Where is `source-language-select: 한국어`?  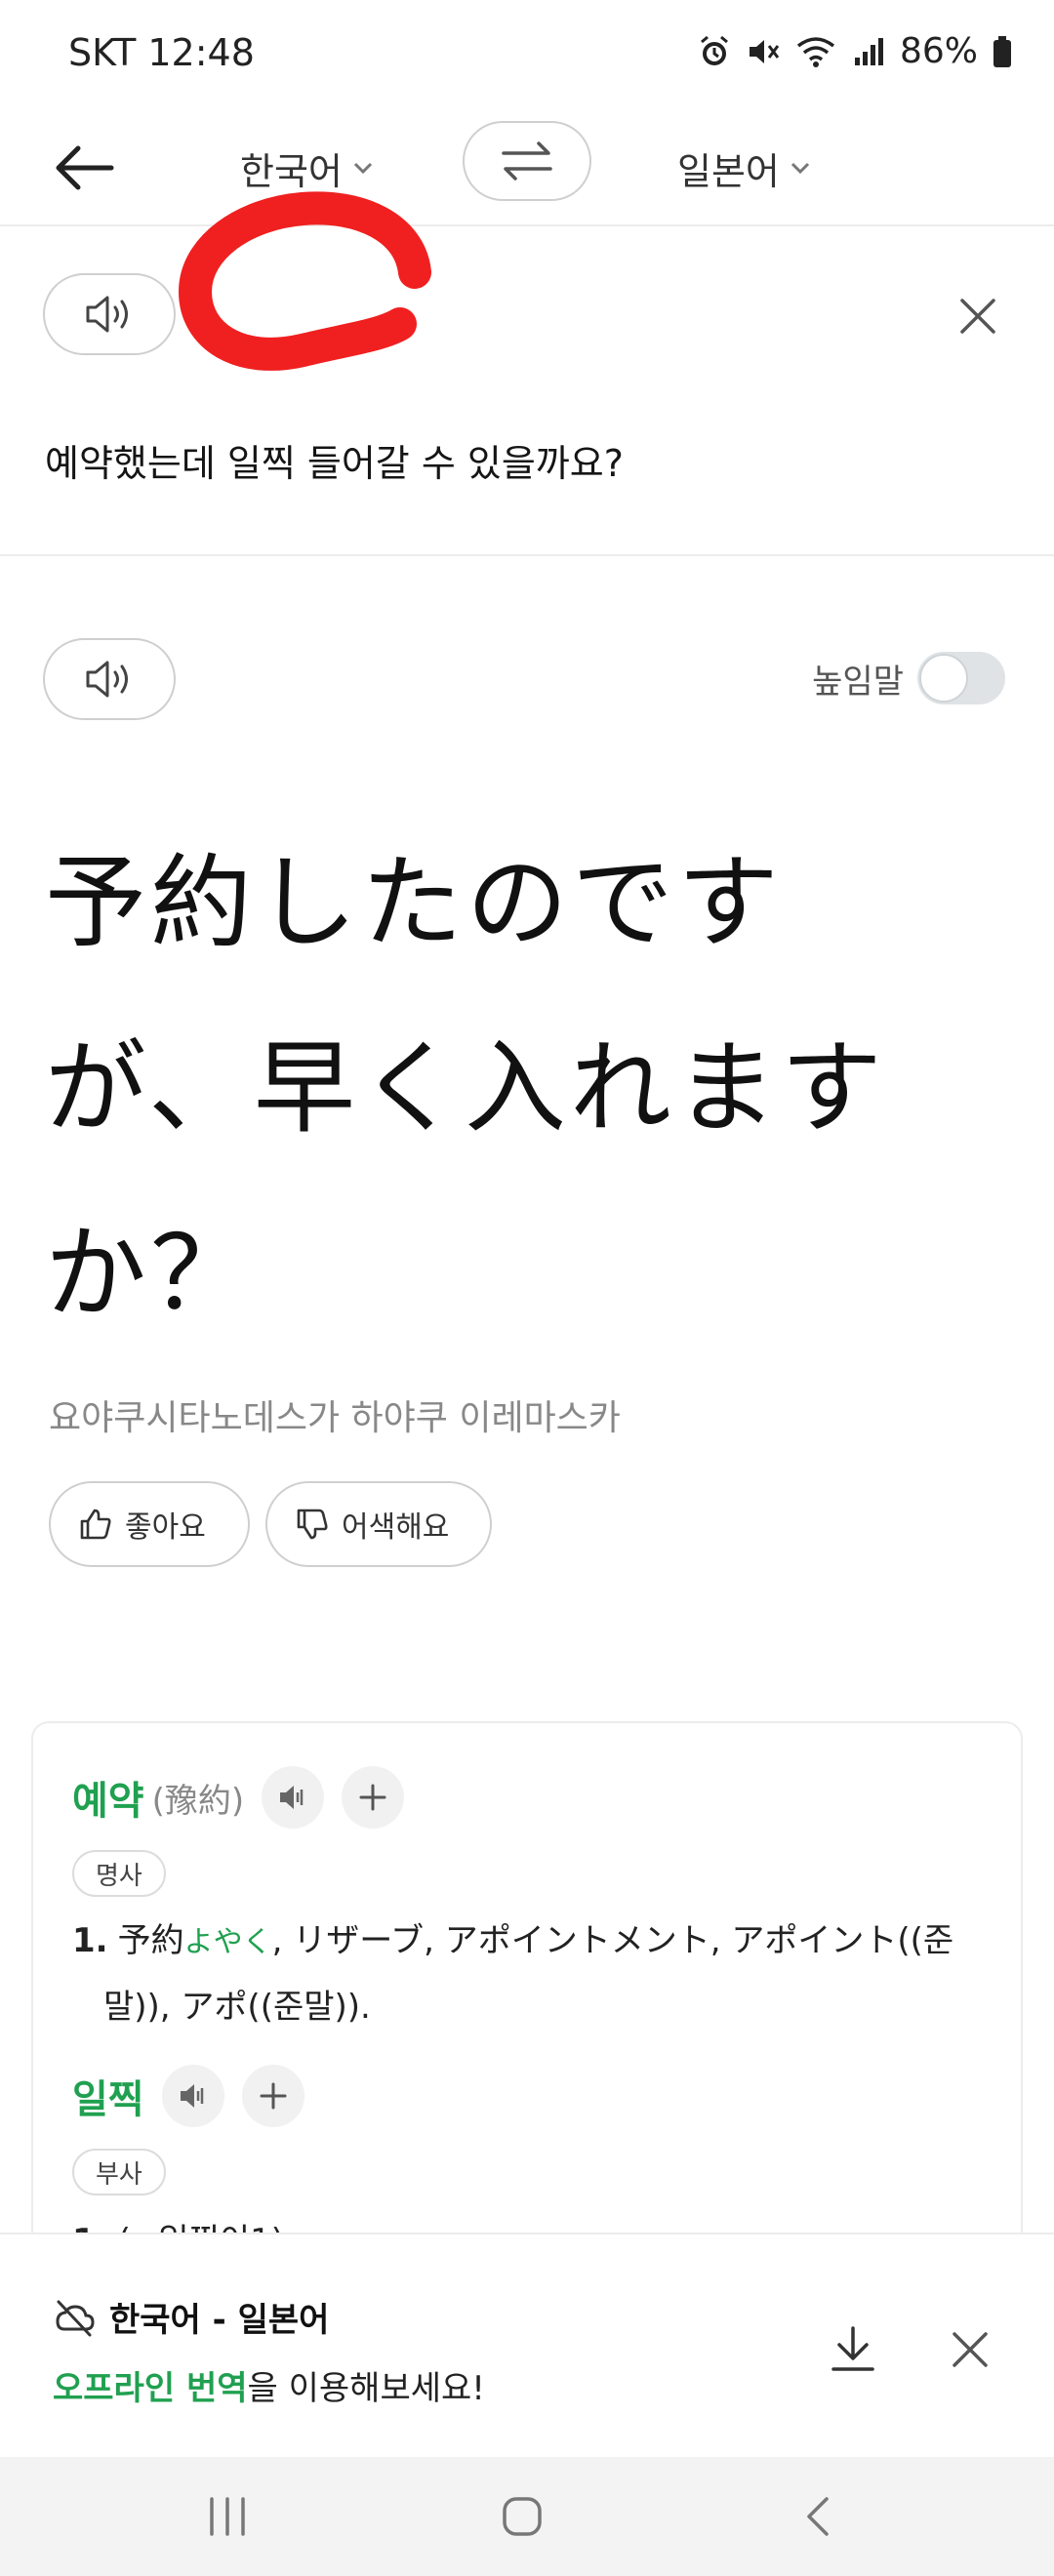
source-language-select: 한국어 is located at coordinates (307, 168).